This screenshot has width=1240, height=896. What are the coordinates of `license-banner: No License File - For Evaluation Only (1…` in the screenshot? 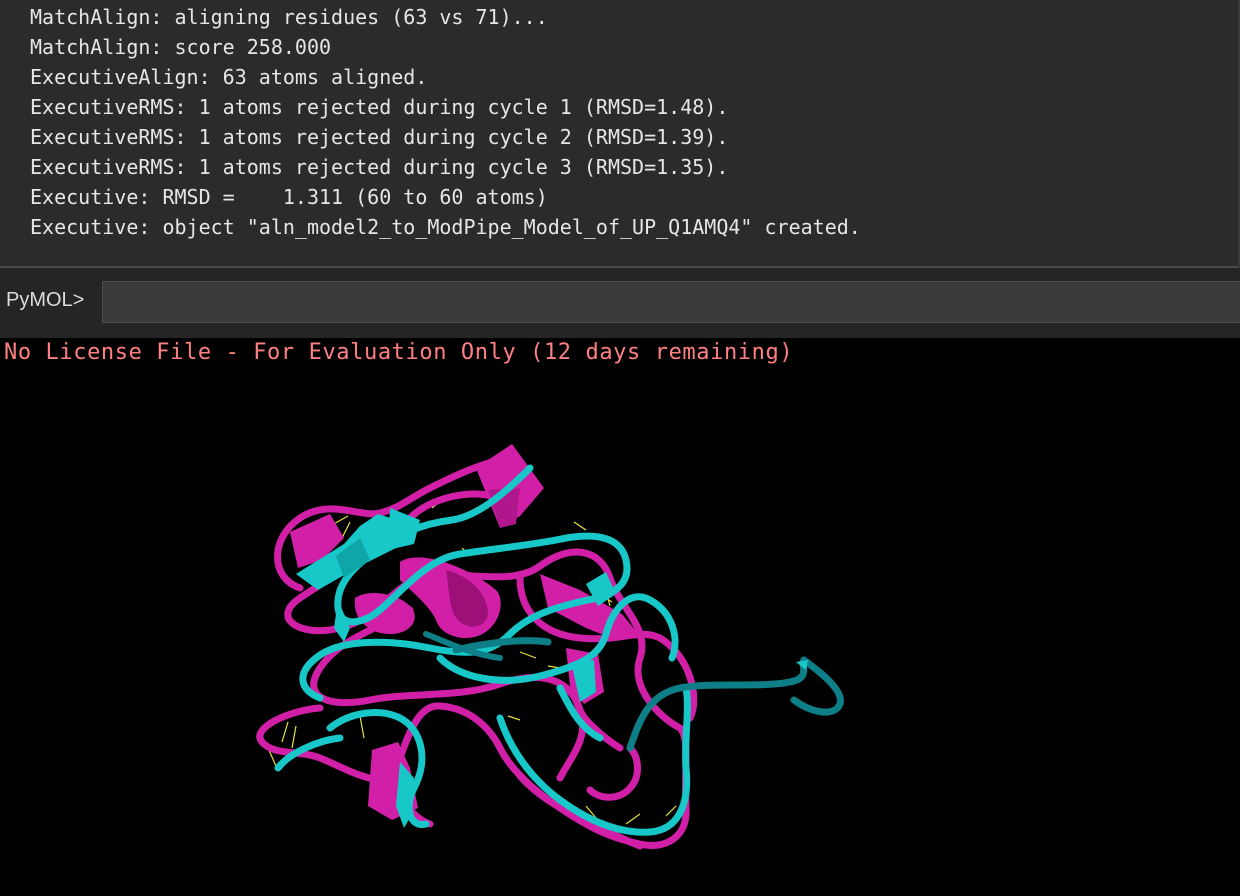 It's located at (399, 352).